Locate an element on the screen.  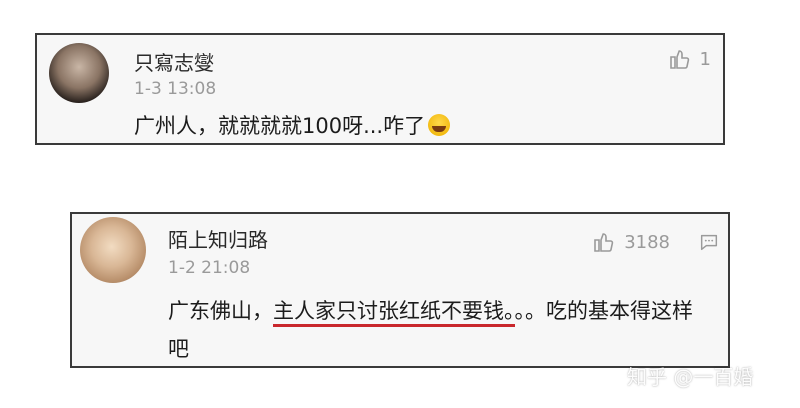
reply-icon is located at coordinates (709, 242).